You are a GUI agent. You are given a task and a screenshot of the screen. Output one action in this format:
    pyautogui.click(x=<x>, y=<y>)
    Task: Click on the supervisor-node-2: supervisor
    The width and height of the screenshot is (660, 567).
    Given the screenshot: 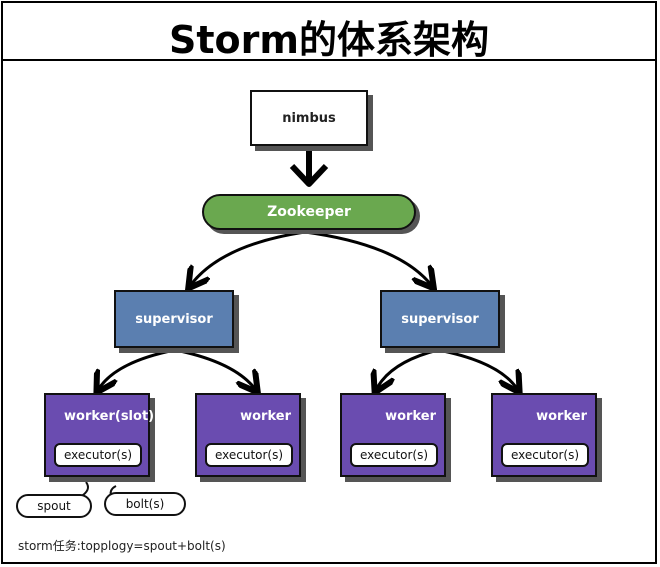 What is the action you would take?
    pyautogui.click(x=440, y=319)
    